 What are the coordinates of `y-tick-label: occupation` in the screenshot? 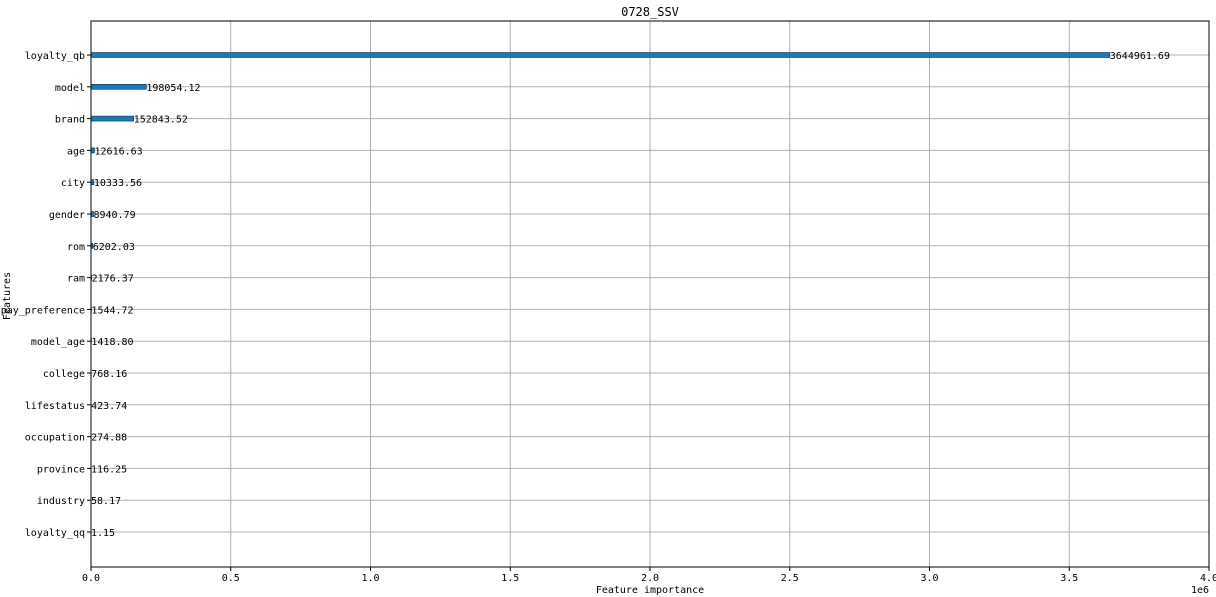 It's located at (55, 438).